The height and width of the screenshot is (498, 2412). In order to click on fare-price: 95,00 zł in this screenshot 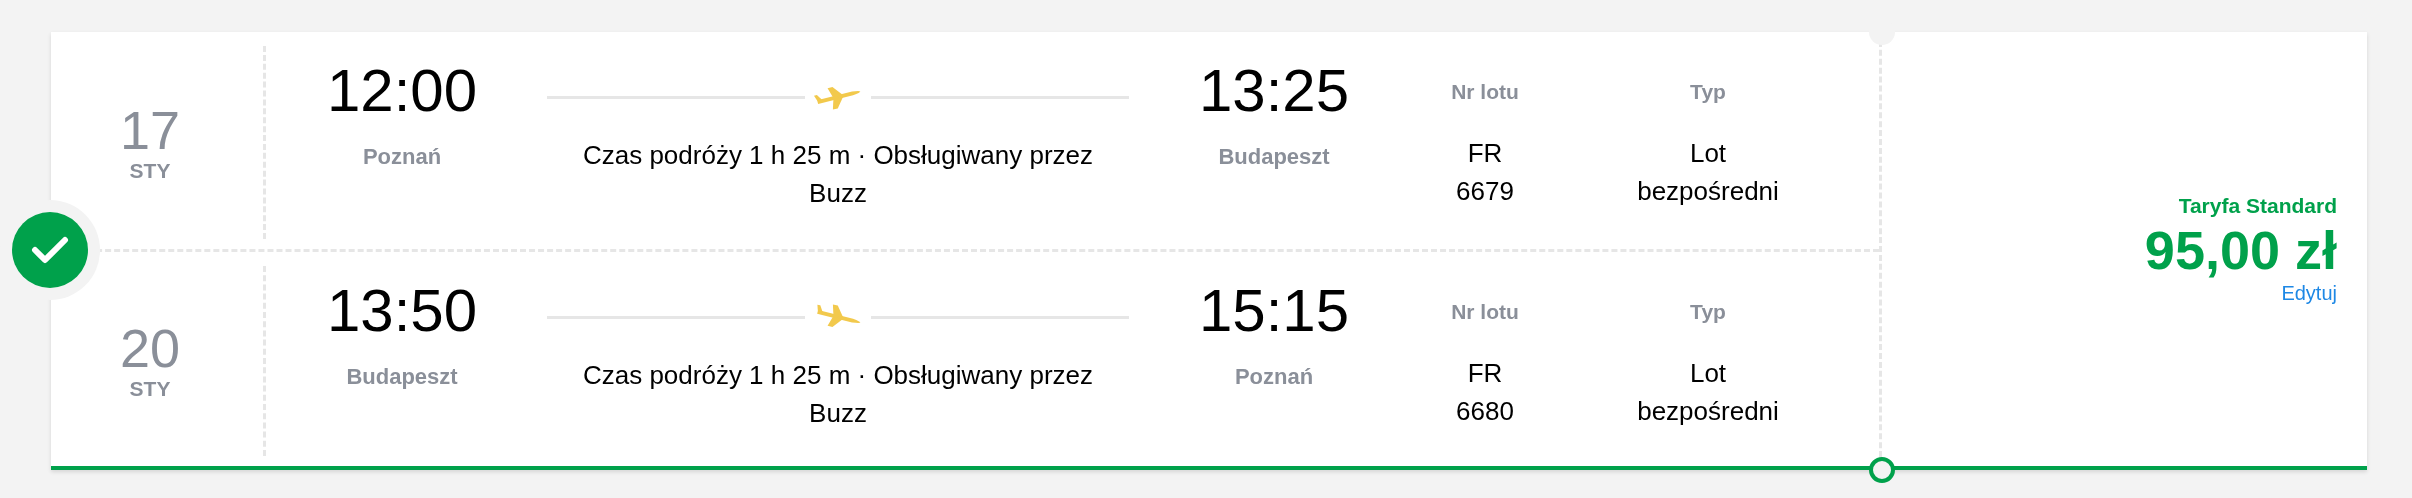, I will do `click(2240, 250)`.